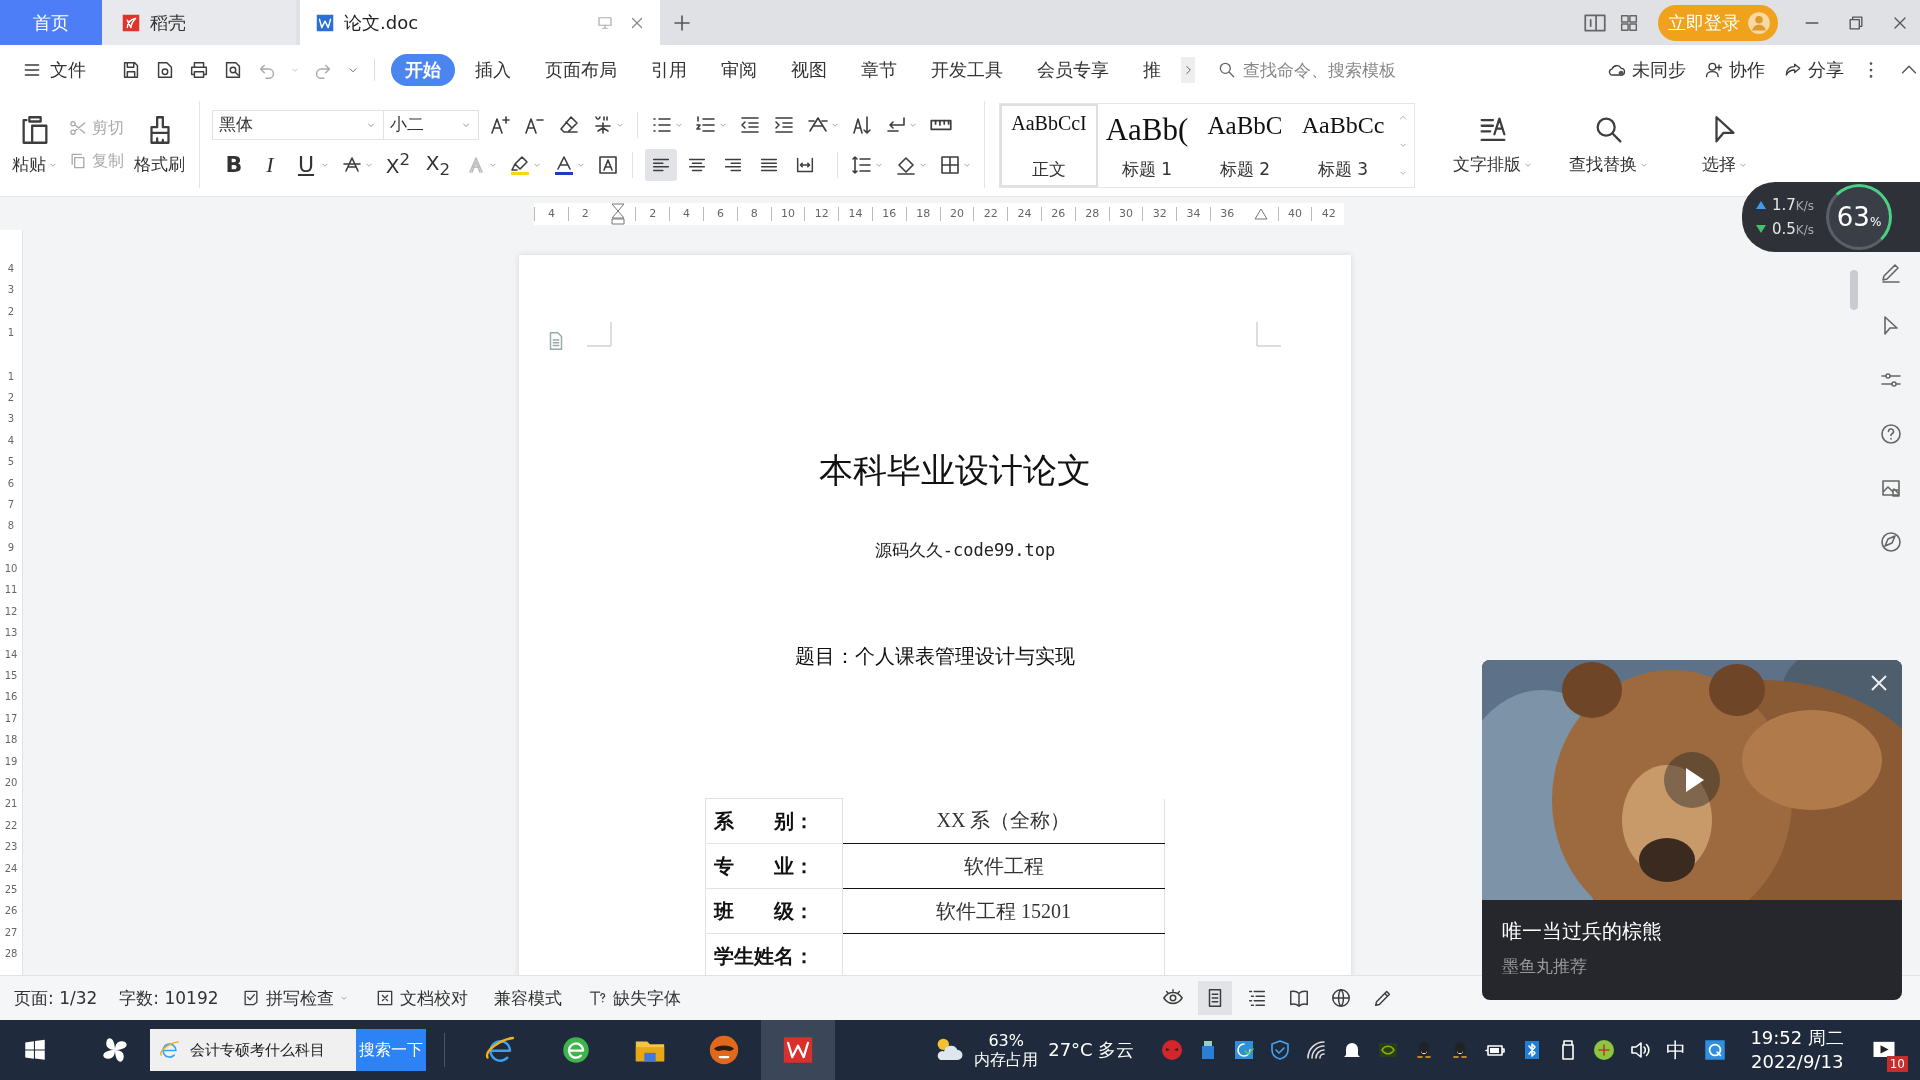  What do you see at coordinates (1676, 1050) in the screenshot?
I see `input-method: 中` at bounding box center [1676, 1050].